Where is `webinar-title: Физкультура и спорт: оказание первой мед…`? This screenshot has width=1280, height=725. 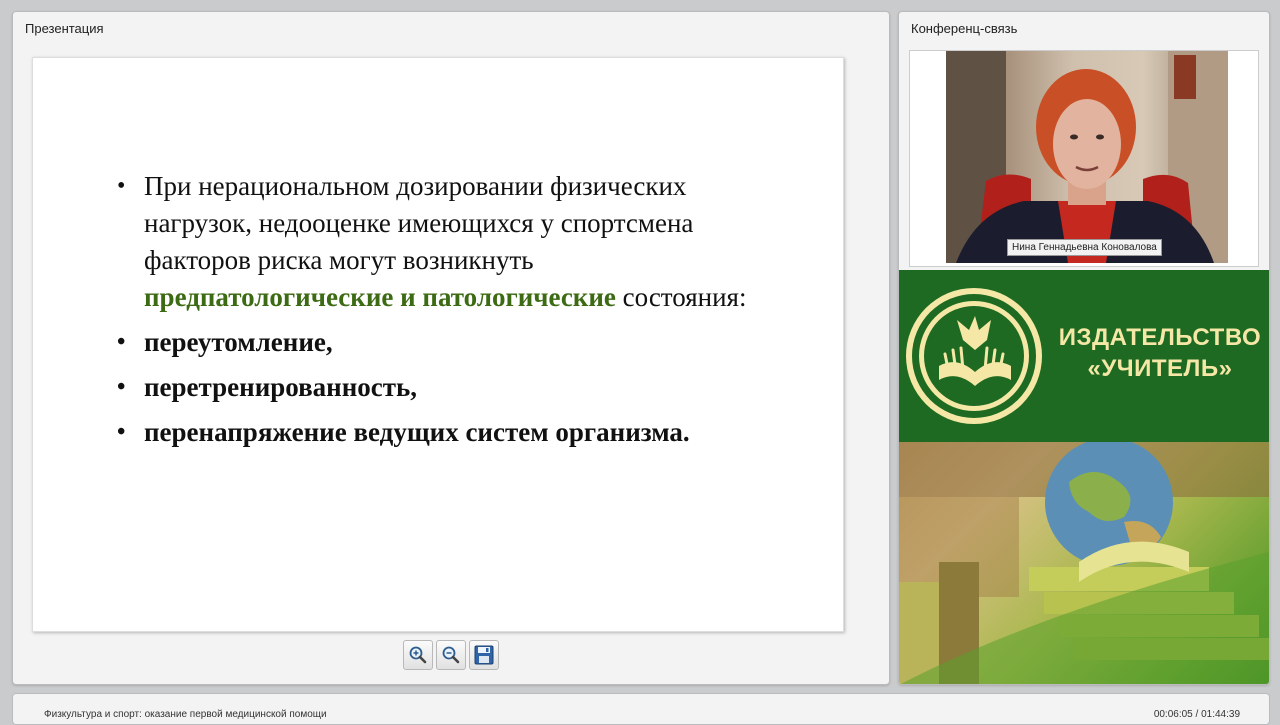 webinar-title: Физкультура и спорт: оказание первой мед… is located at coordinates (185, 714).